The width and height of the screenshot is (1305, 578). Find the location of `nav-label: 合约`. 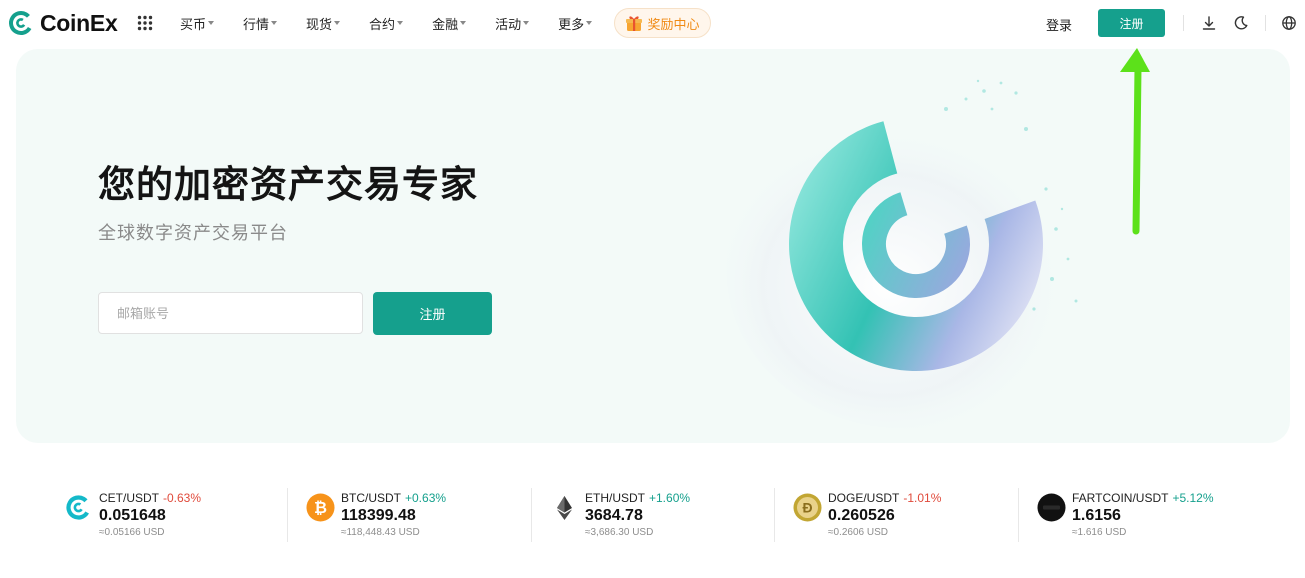

nav-label: 合约 is located at coordinates (382, 24).